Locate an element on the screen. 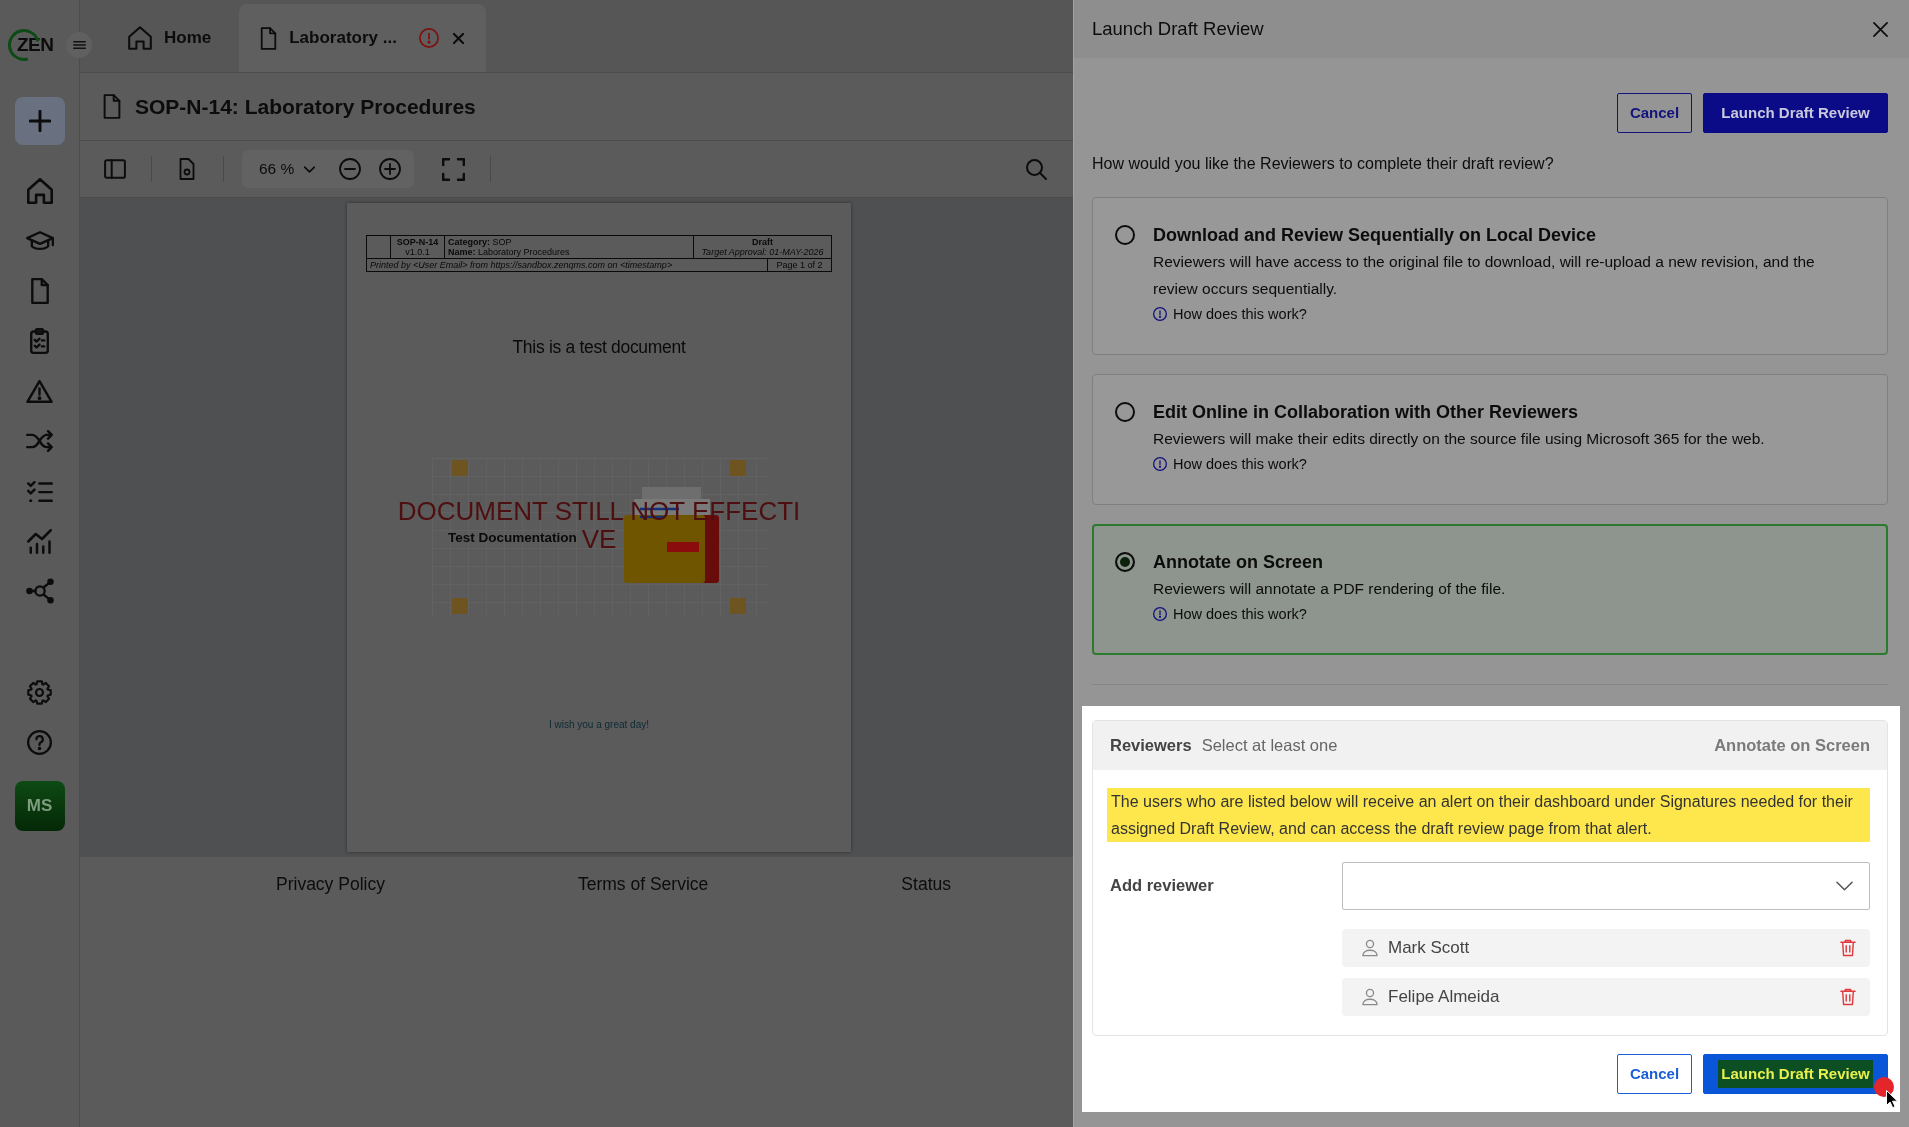  menu-icon is located at coordinates (79, 45).